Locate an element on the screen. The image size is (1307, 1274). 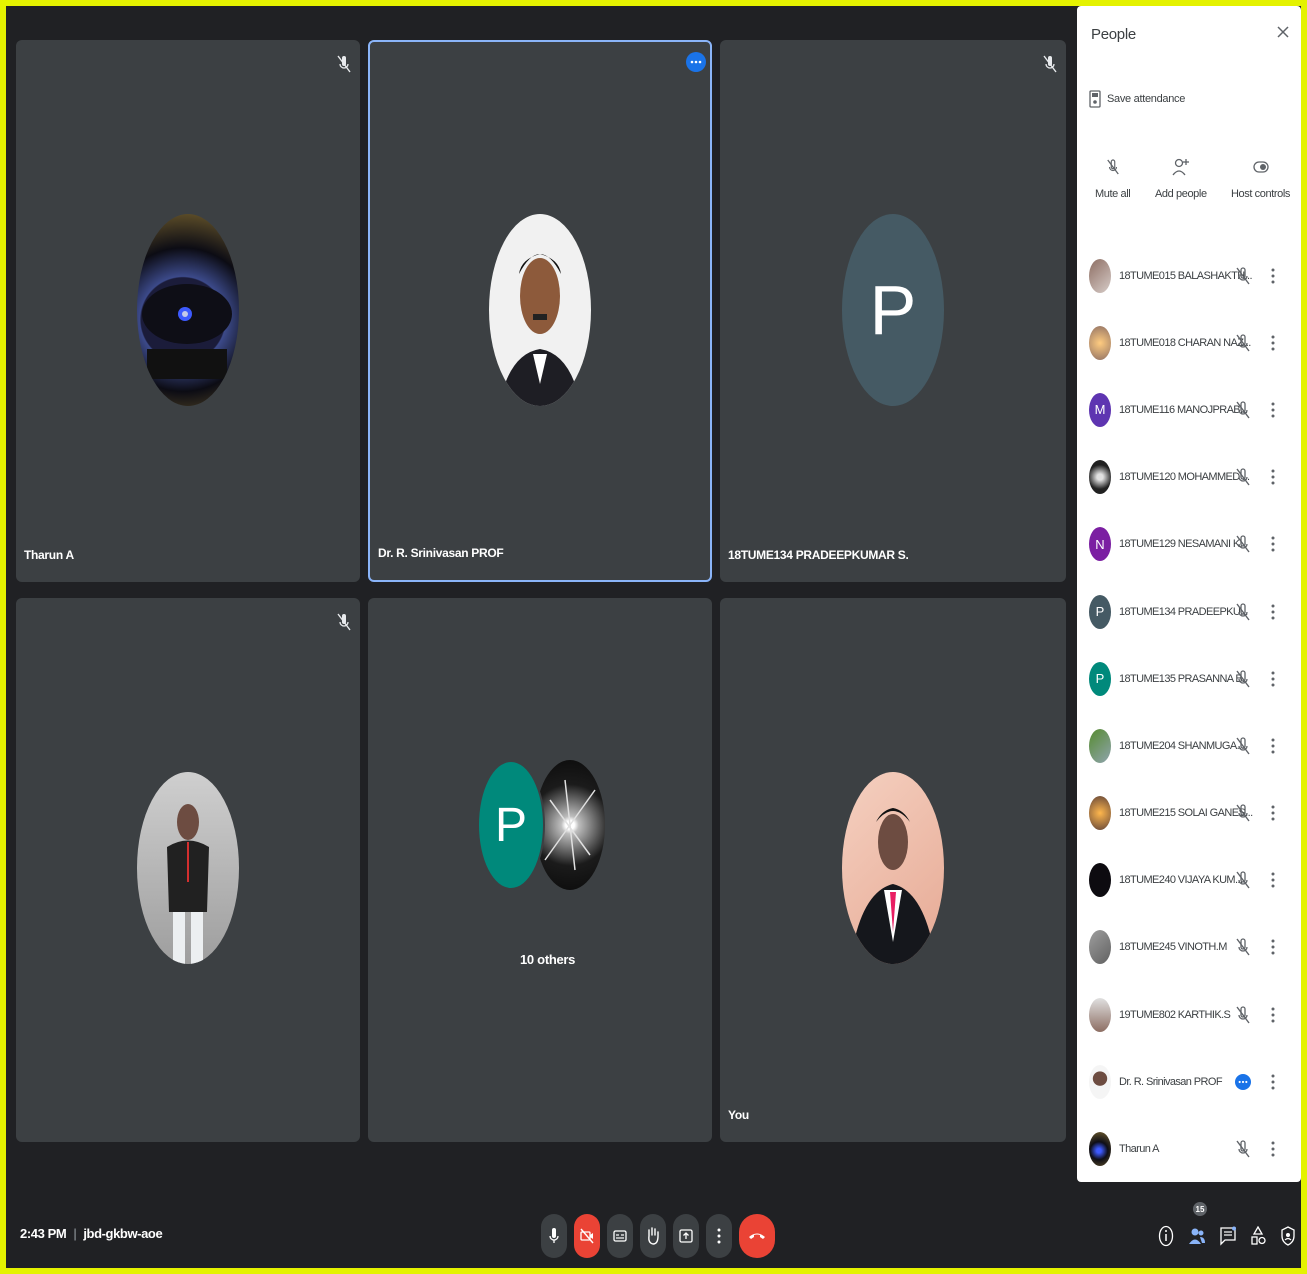
host-controls-label: Host controls is located at coordinates (1260, 194).